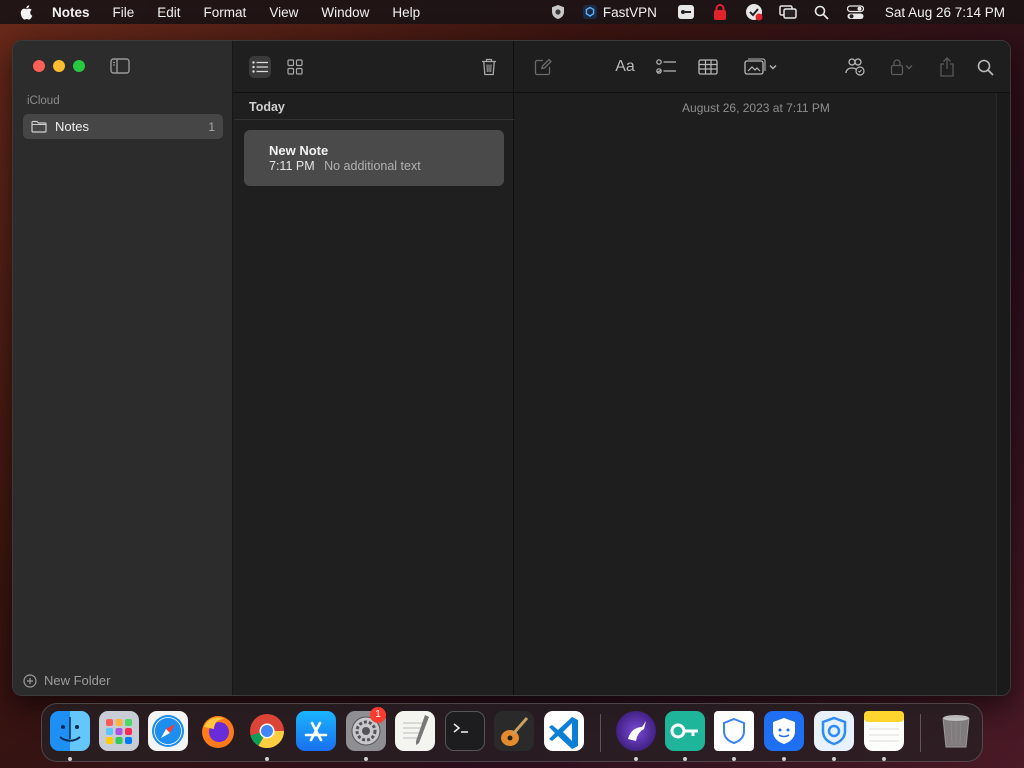 The width and height of the screenshot is (1024, 768). I want to click on sidebar-section-icloud: iCloud, so click(43, 101).